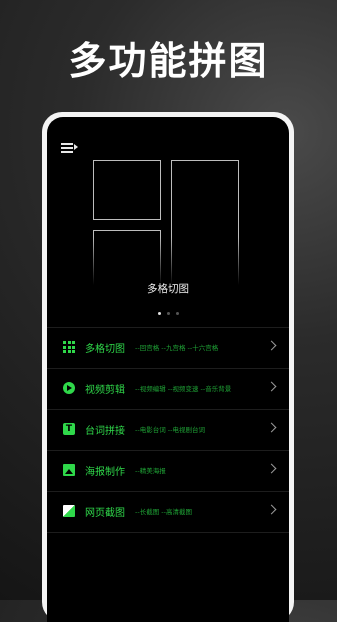 Image resolution: width=337 pixels, height=622 pixels. I want to click on menu-item-subtitle: --电影台词 --电视剧台词, so click(170, 430).